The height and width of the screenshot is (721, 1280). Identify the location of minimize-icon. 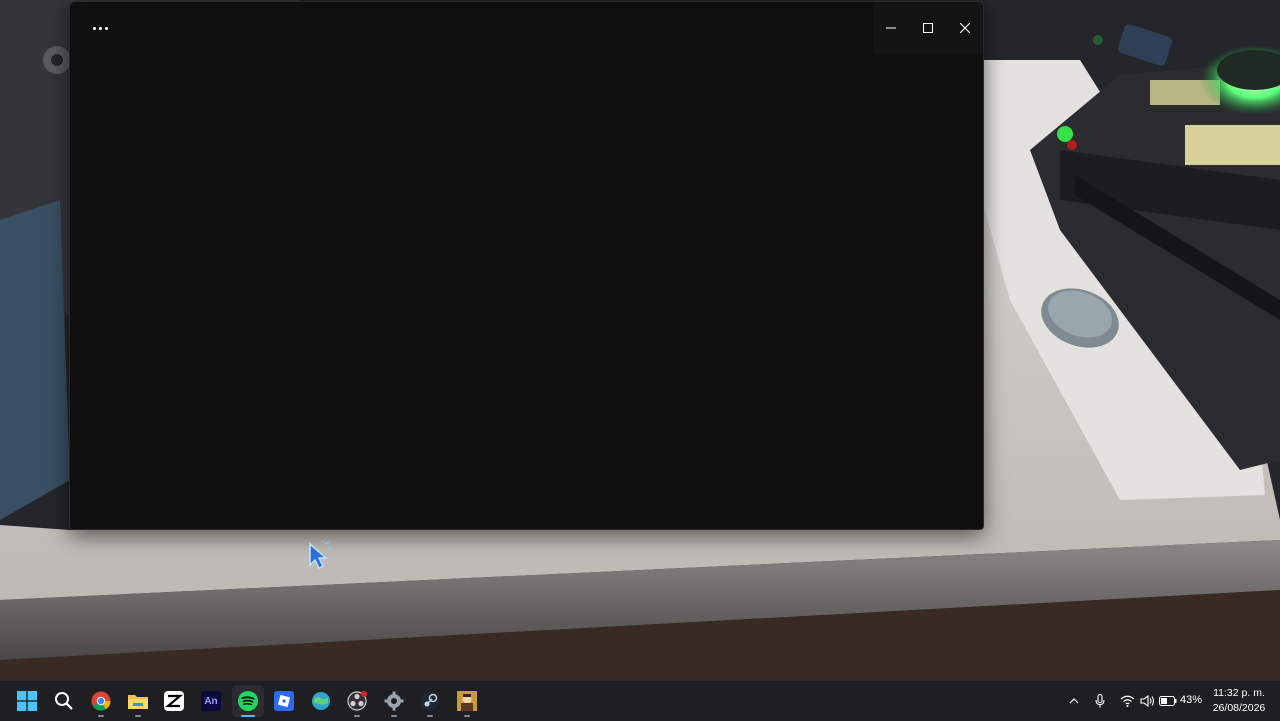
(891, 28).